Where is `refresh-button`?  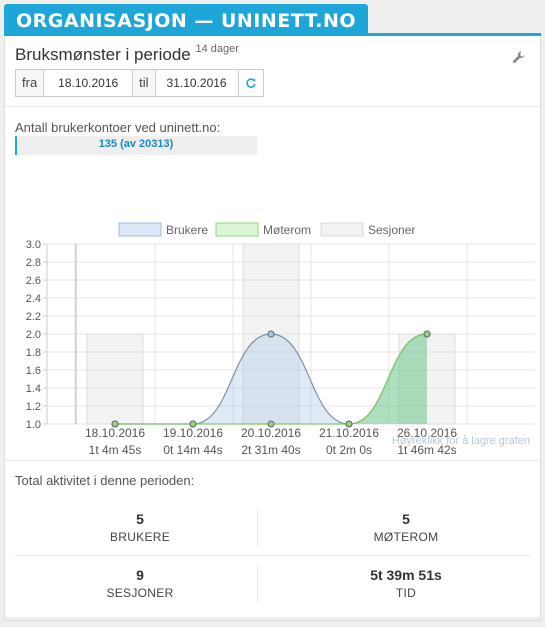
refresh-button is located at coordinates (251, 83).